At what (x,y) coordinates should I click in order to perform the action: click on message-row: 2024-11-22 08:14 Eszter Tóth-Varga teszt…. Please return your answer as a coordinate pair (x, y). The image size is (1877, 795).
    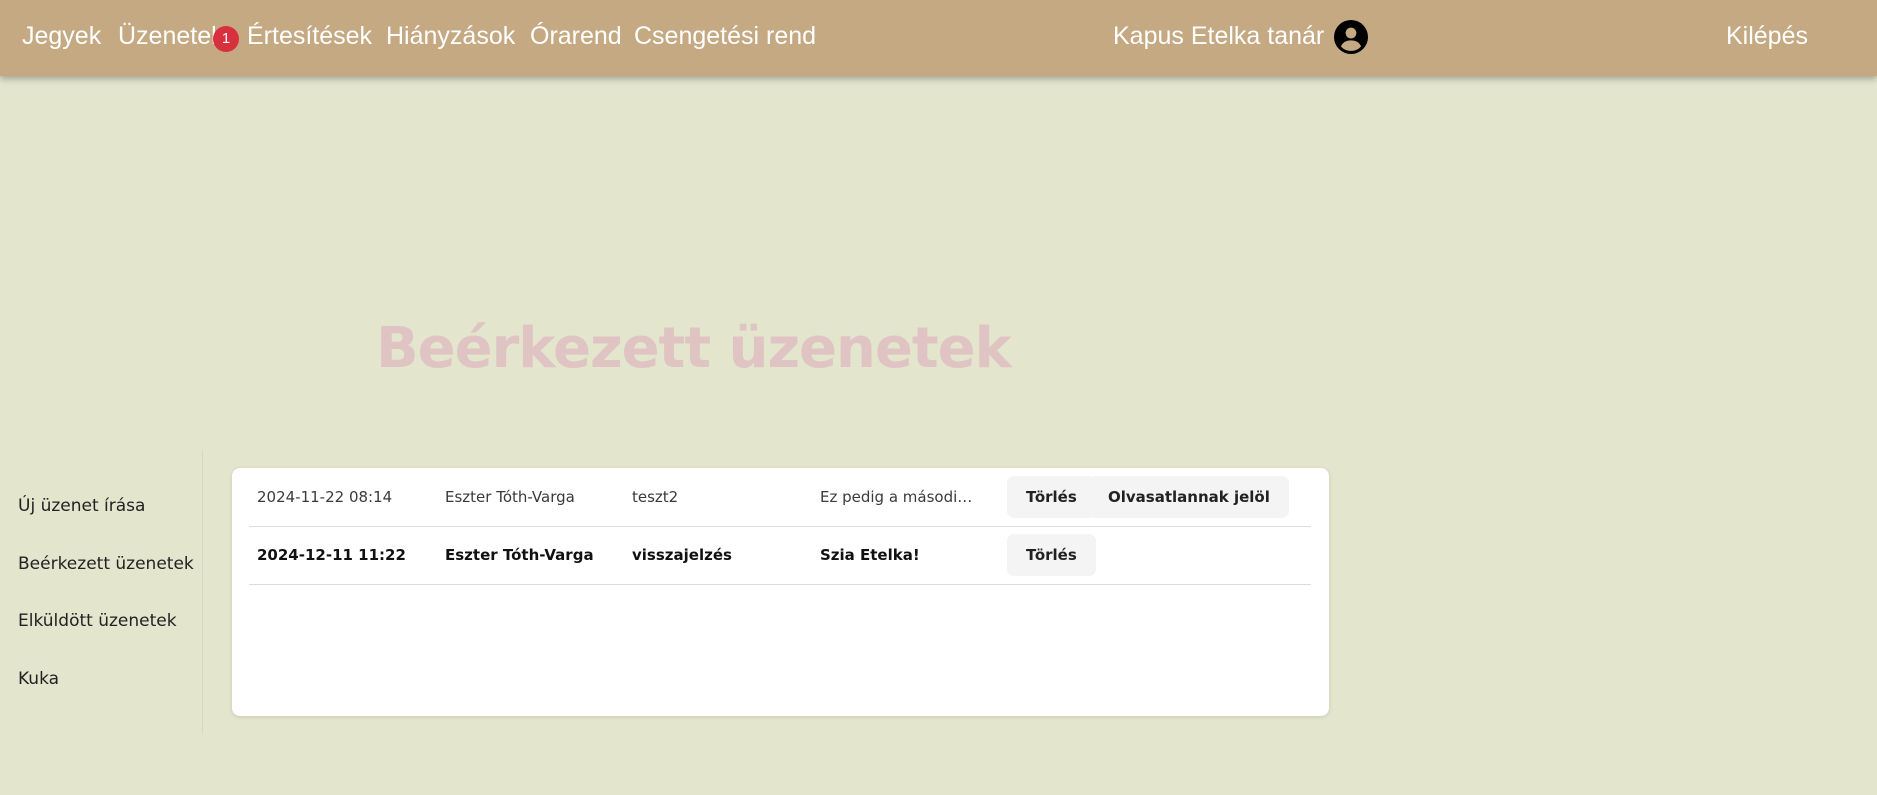
    Looking at the image, I should click on (780, 497).